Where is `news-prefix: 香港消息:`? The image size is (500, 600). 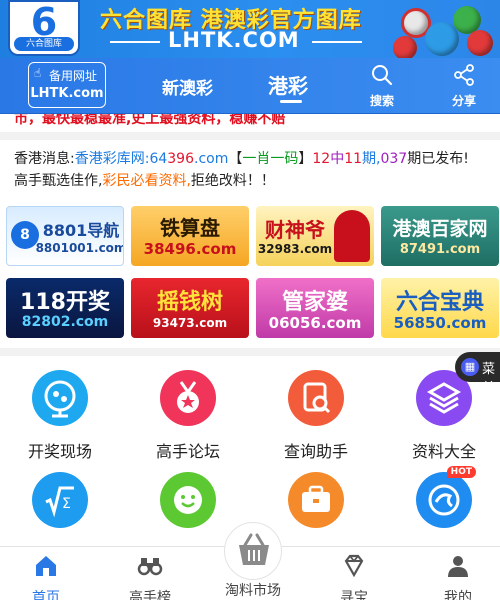 news-prefix: 香港消息: is located at coordinates (44, 159).